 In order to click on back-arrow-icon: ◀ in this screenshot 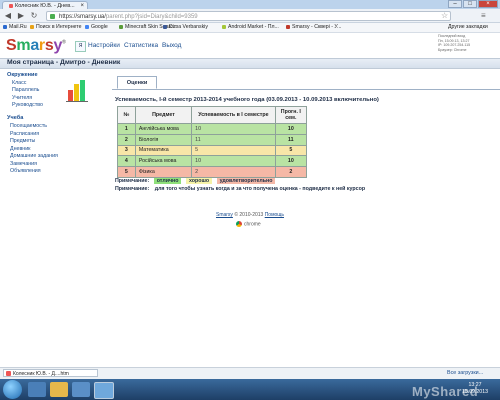, I will do `click(8, 16)`.